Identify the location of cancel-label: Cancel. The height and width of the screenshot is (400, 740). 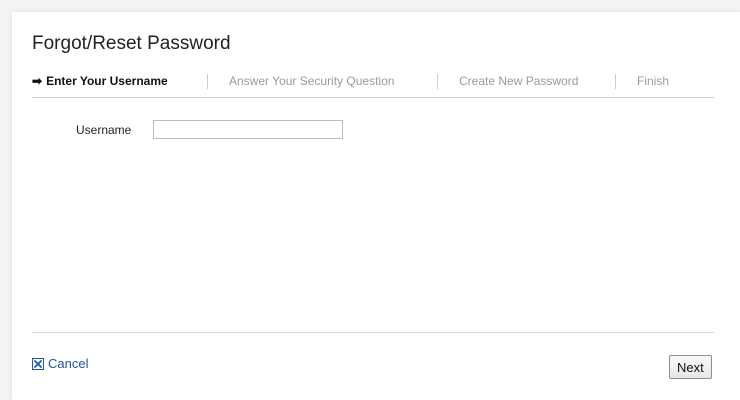
(68, 363).